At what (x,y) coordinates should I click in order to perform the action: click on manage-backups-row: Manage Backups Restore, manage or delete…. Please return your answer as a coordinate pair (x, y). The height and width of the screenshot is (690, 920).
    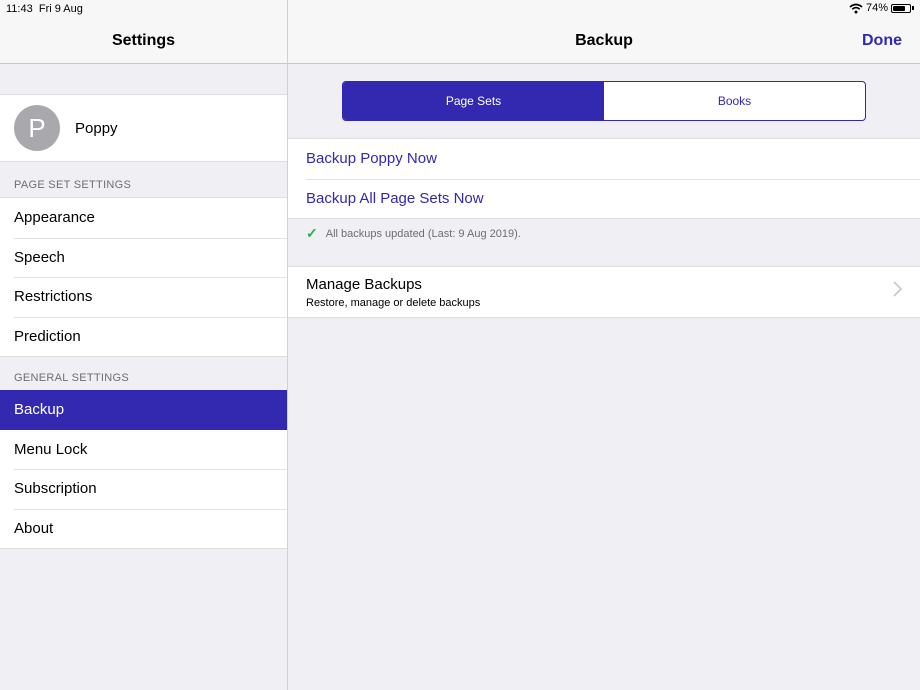
    Looking at the image, I should click on (604, 292).